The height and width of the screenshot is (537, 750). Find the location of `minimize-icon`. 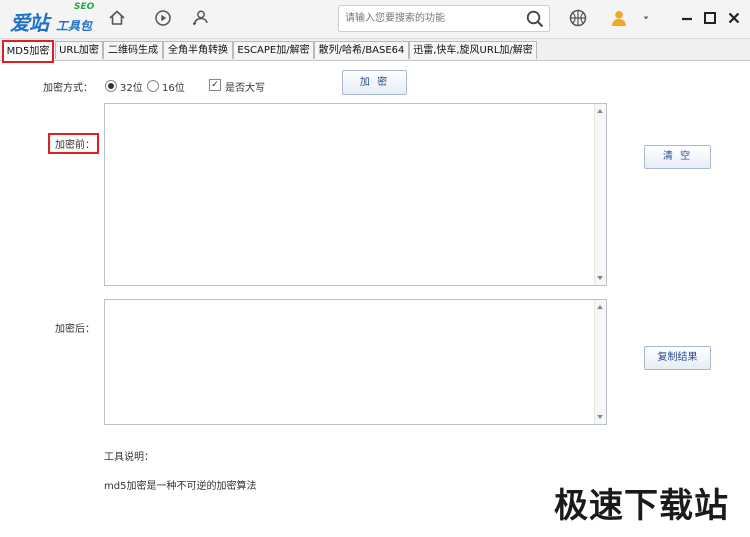

minimize-icon is located at coordinates (687, 18).